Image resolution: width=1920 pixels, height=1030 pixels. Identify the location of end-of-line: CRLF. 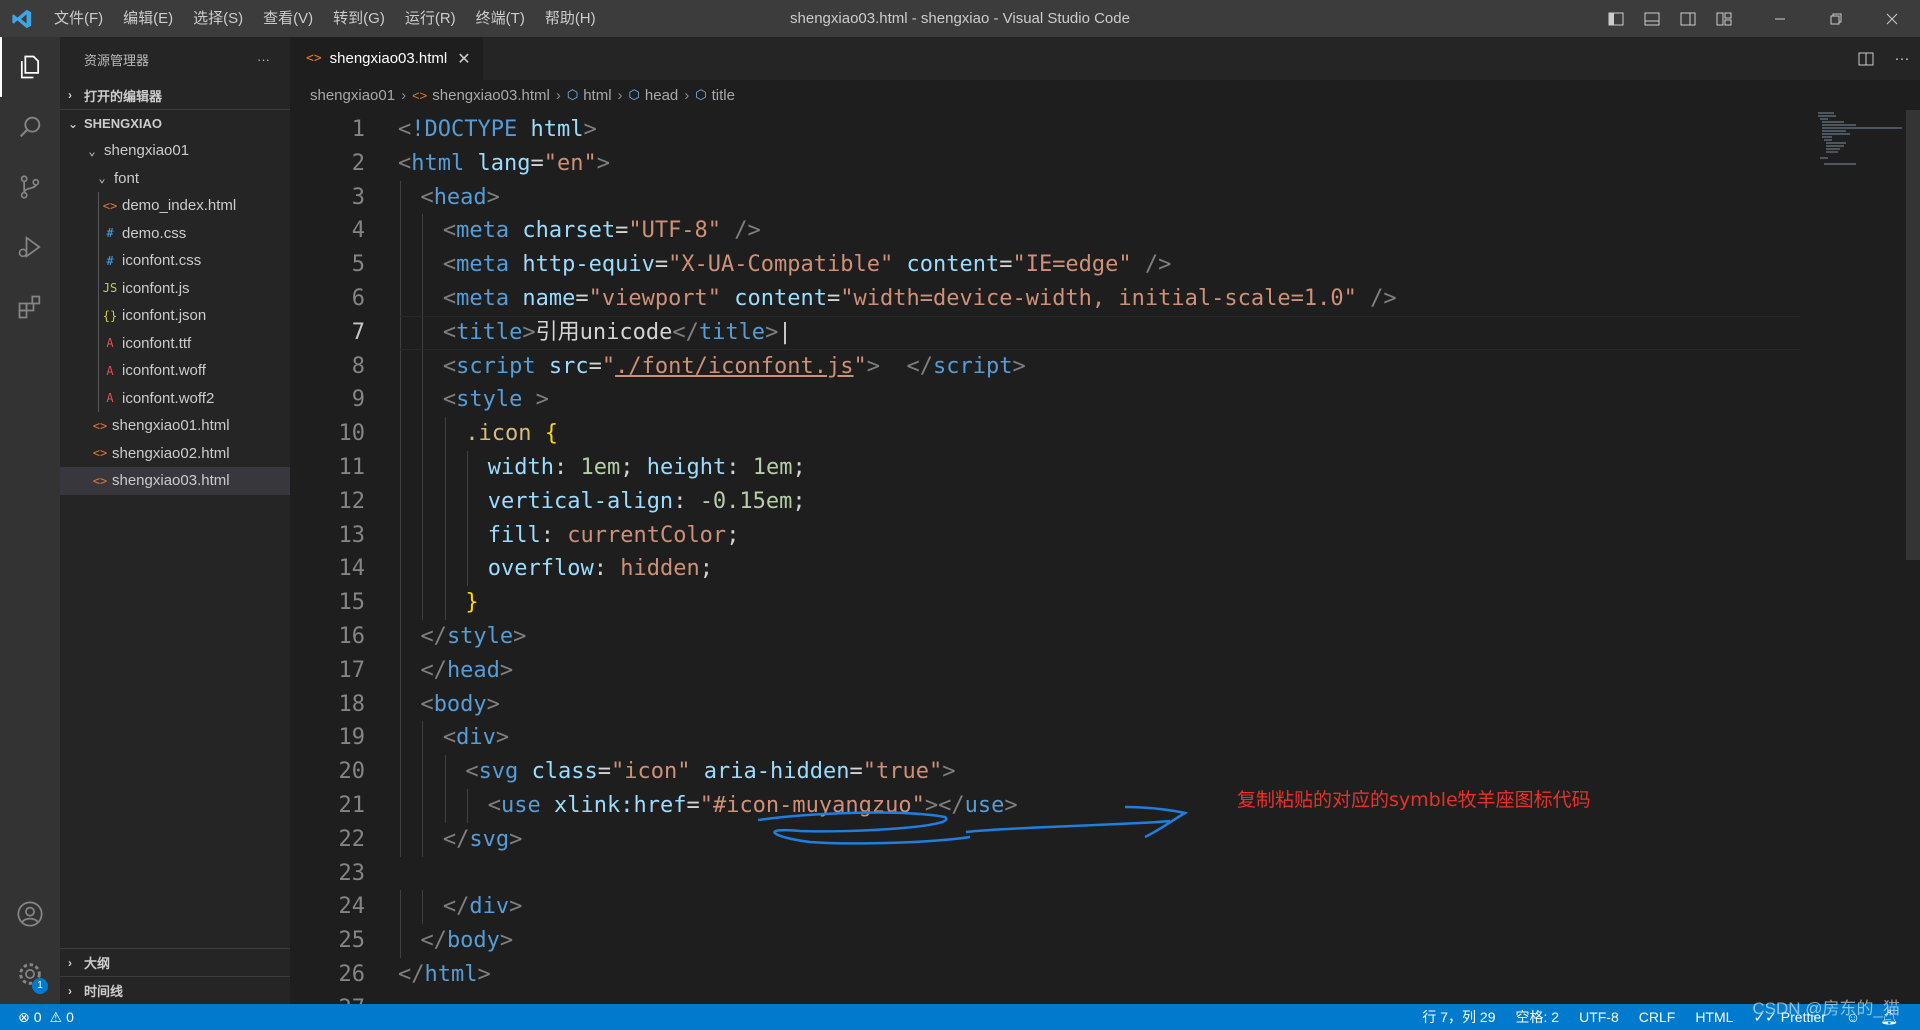
(1657, 1017).